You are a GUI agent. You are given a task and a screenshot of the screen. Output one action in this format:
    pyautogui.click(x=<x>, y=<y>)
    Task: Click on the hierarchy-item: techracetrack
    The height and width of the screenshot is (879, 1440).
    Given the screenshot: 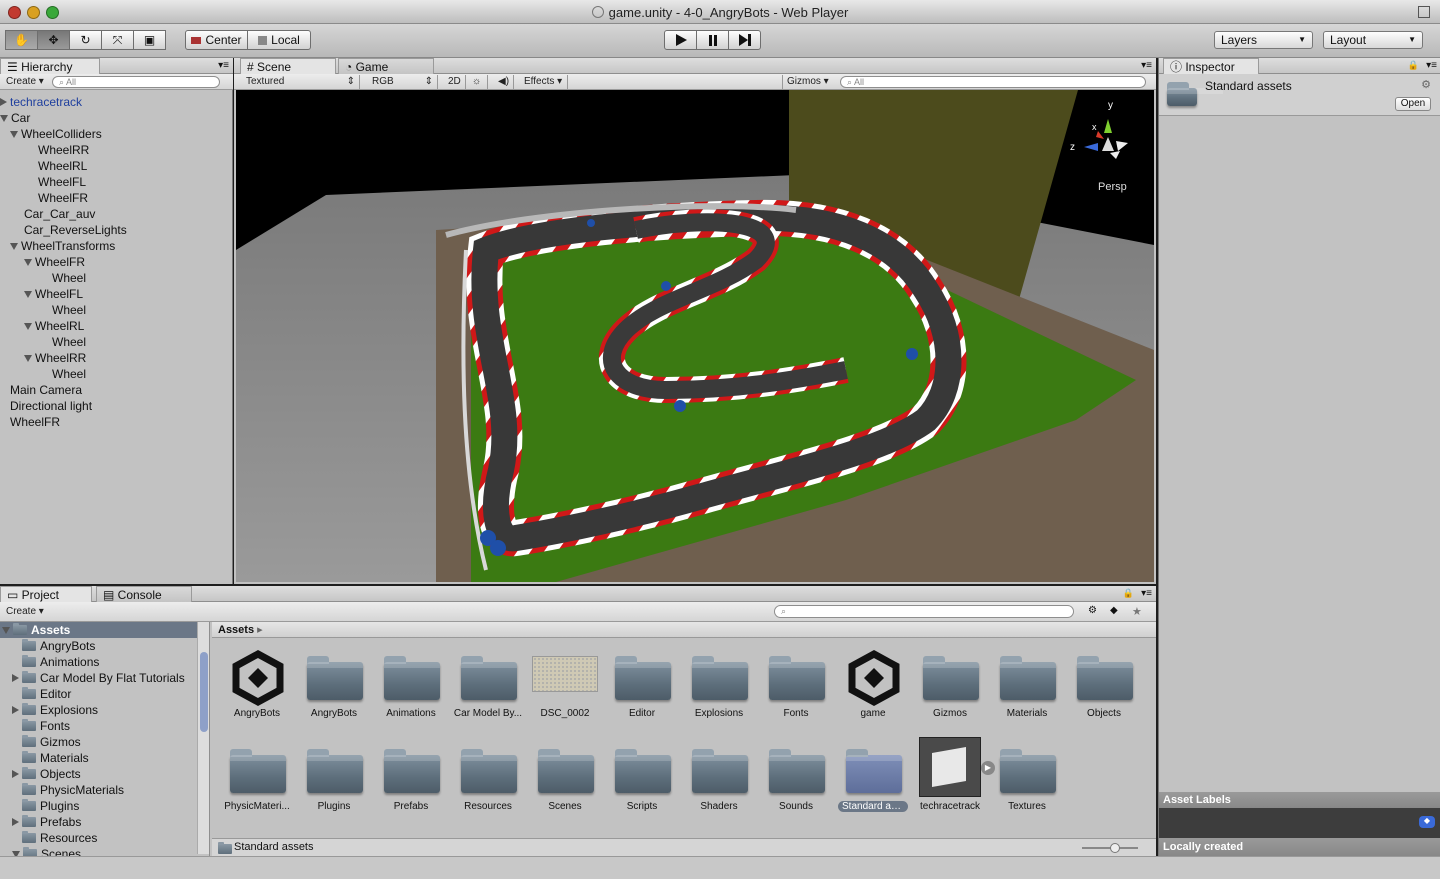 What is the action you would take?
    pyautogui.click(x=41, y=102)
    